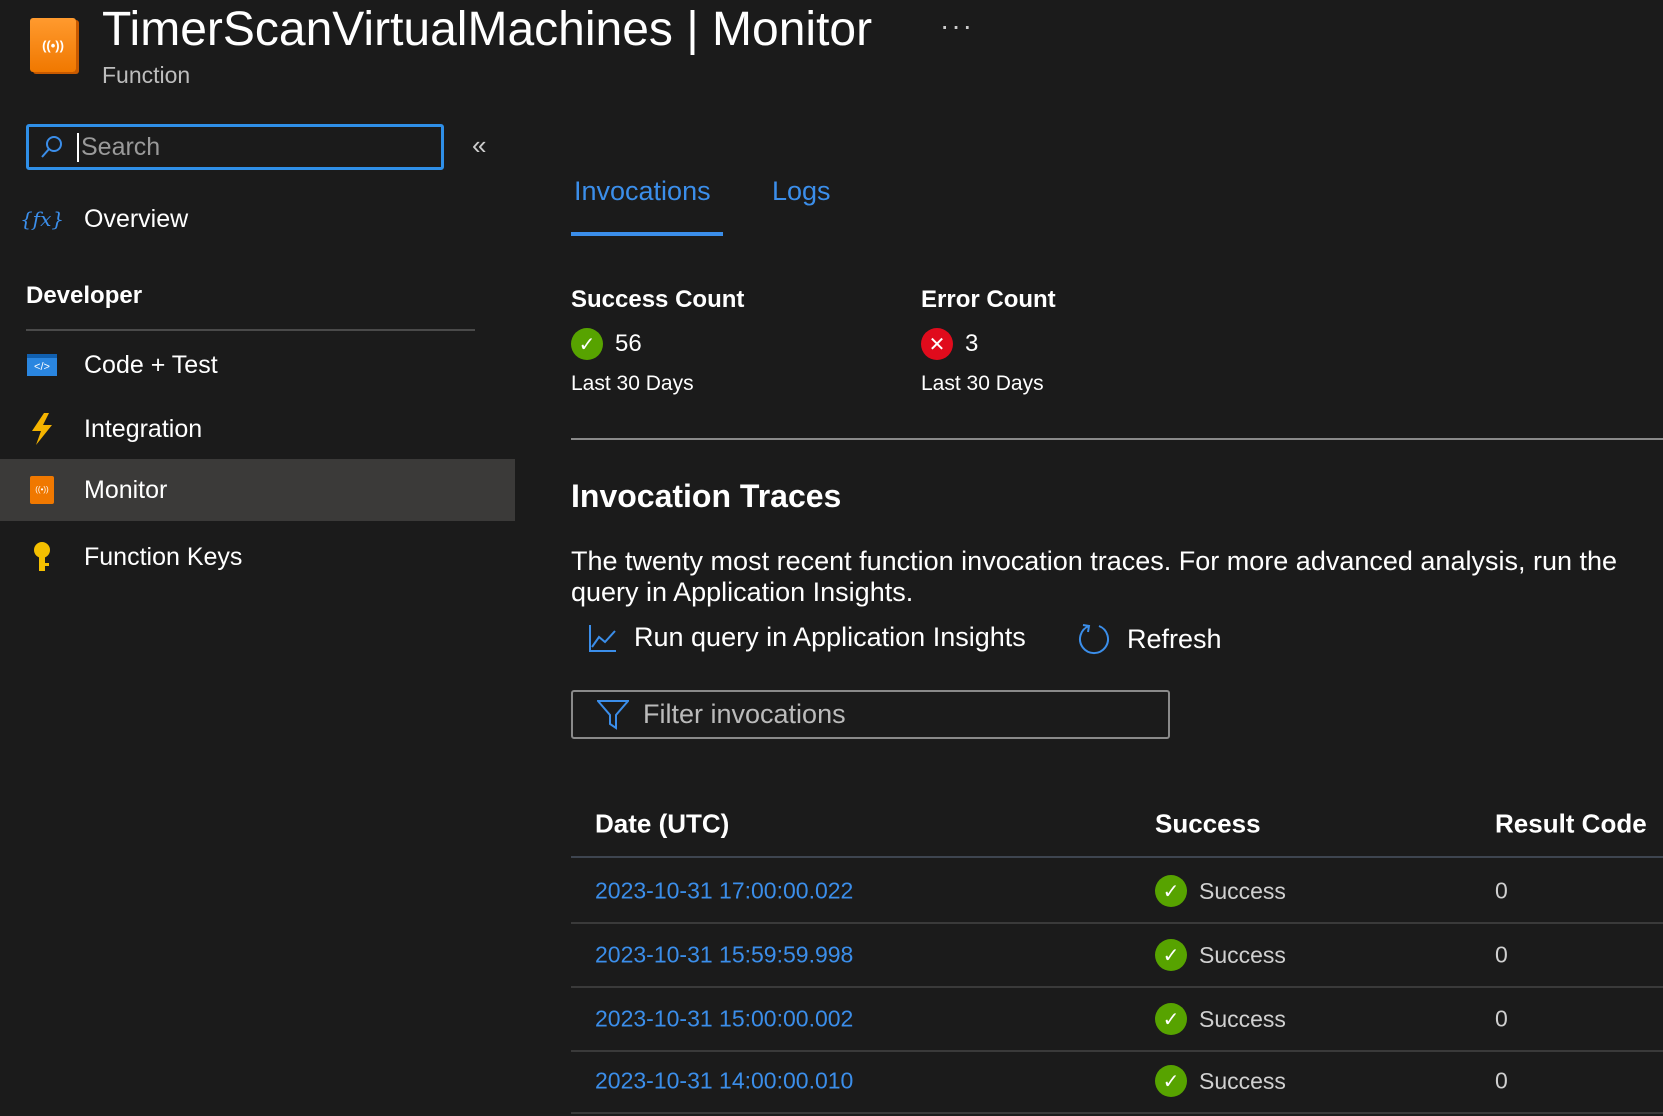 The height and width of the screenshot is (1116, 1663). I want to click on error-x-icon: ✕, so click(937, 344).